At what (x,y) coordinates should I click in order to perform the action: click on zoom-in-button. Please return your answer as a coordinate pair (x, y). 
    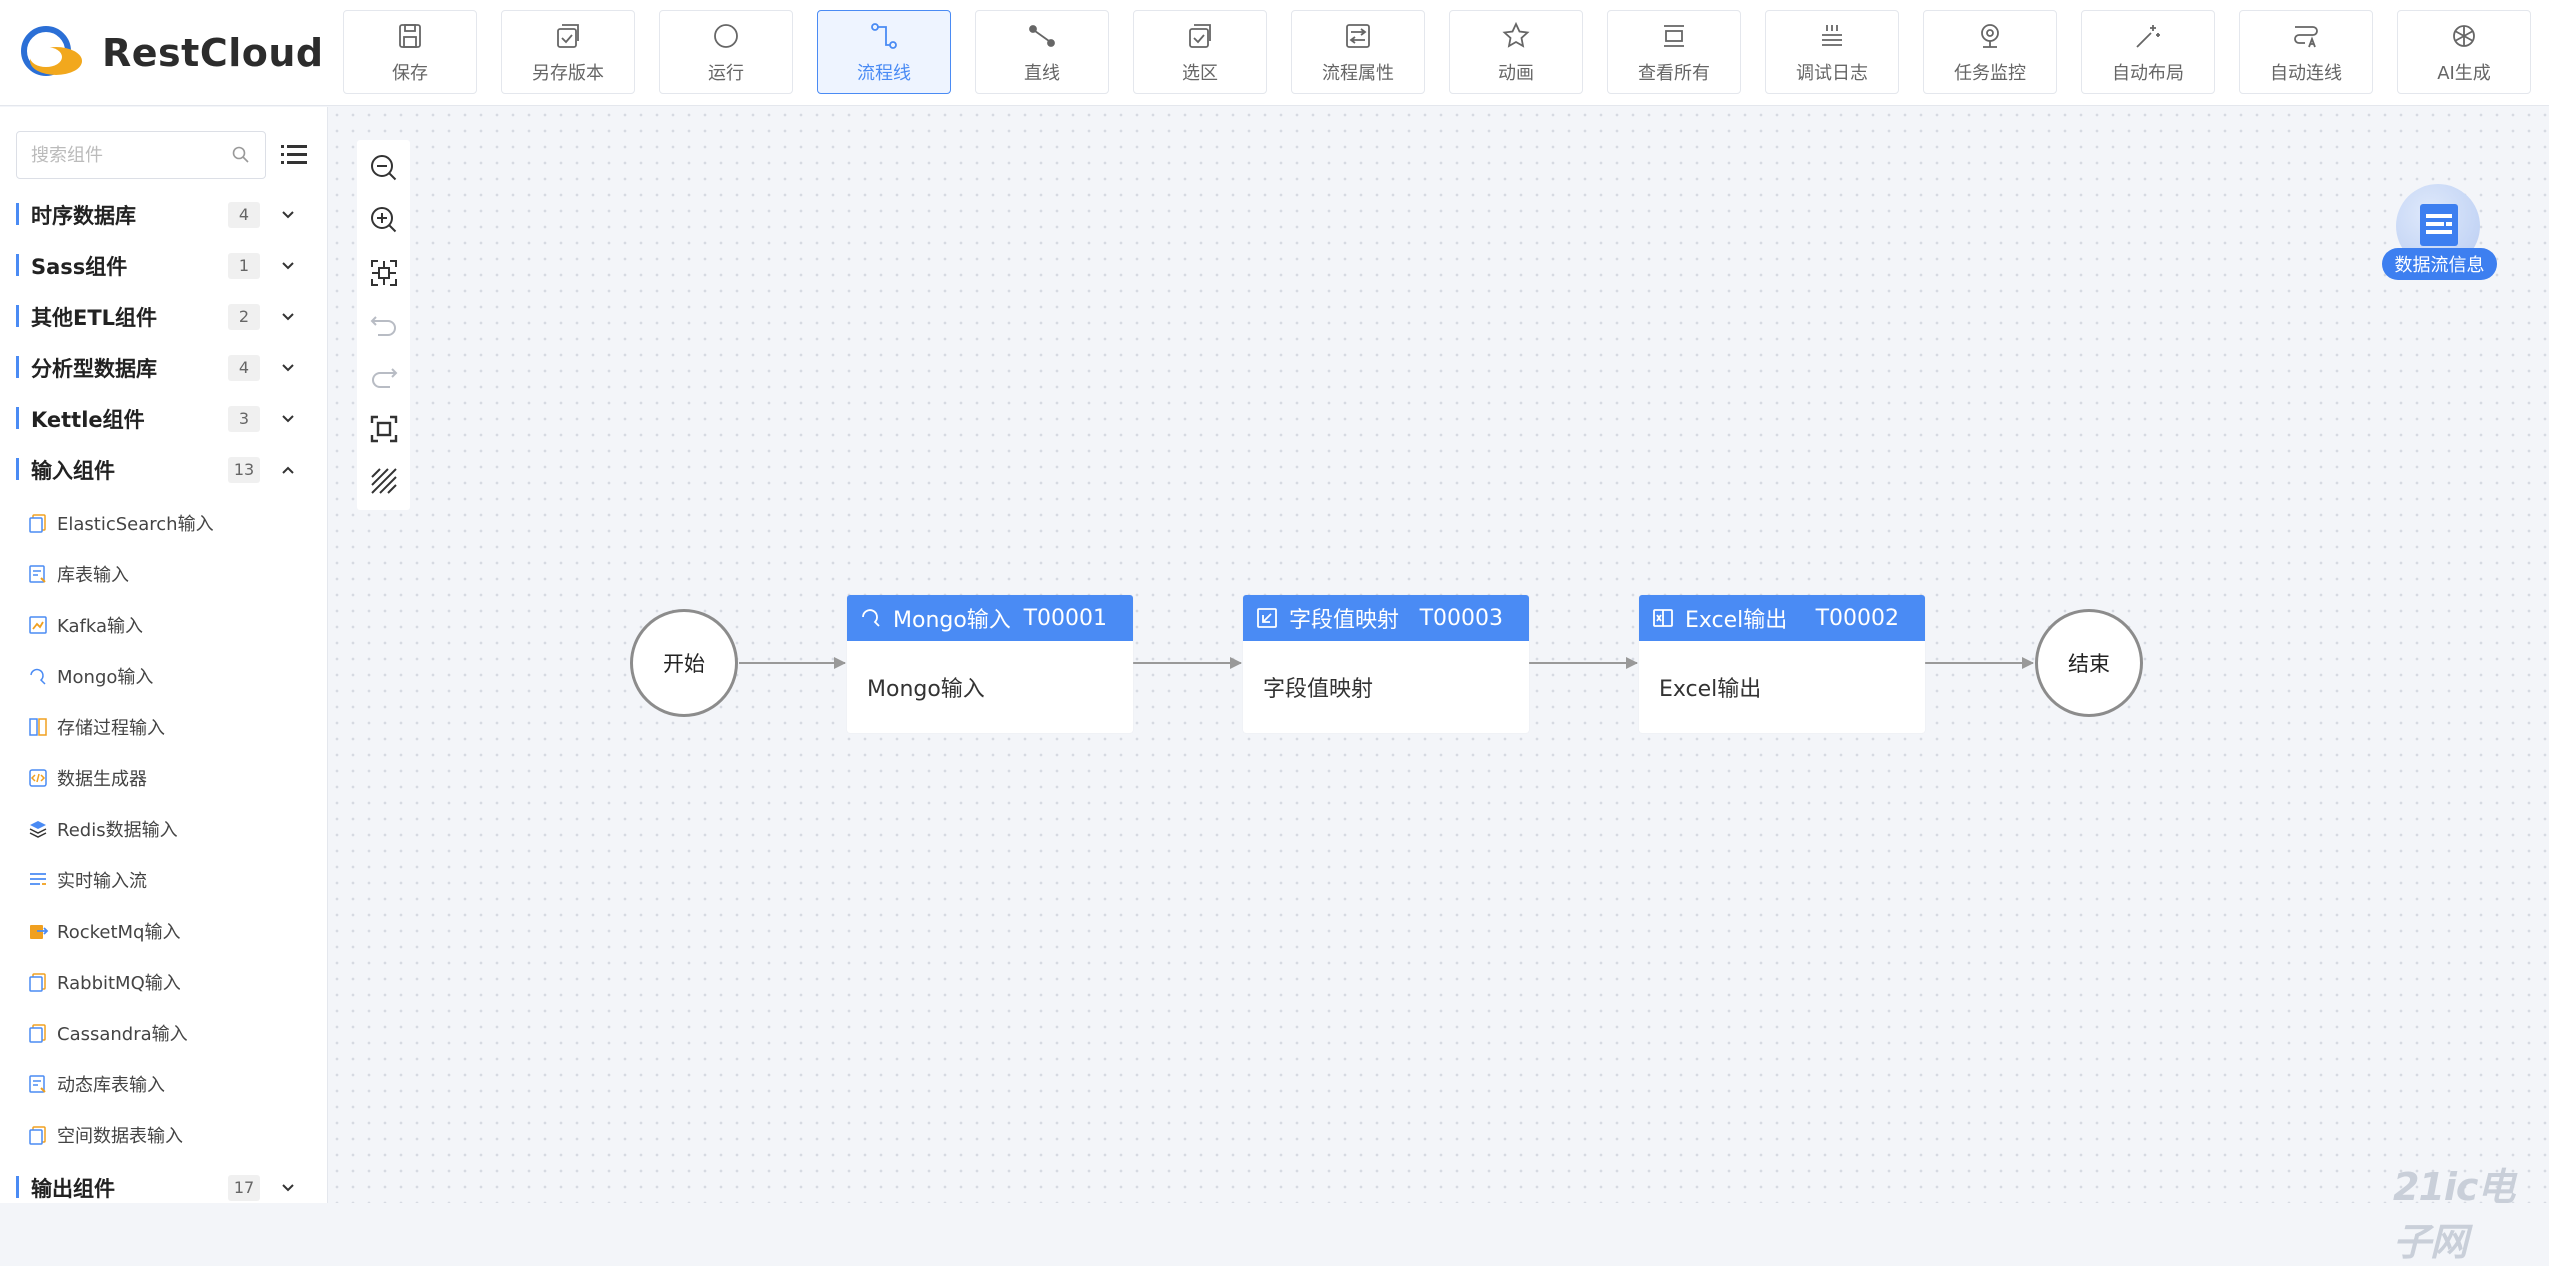
    Looking at the image, I should click on (384, 220).